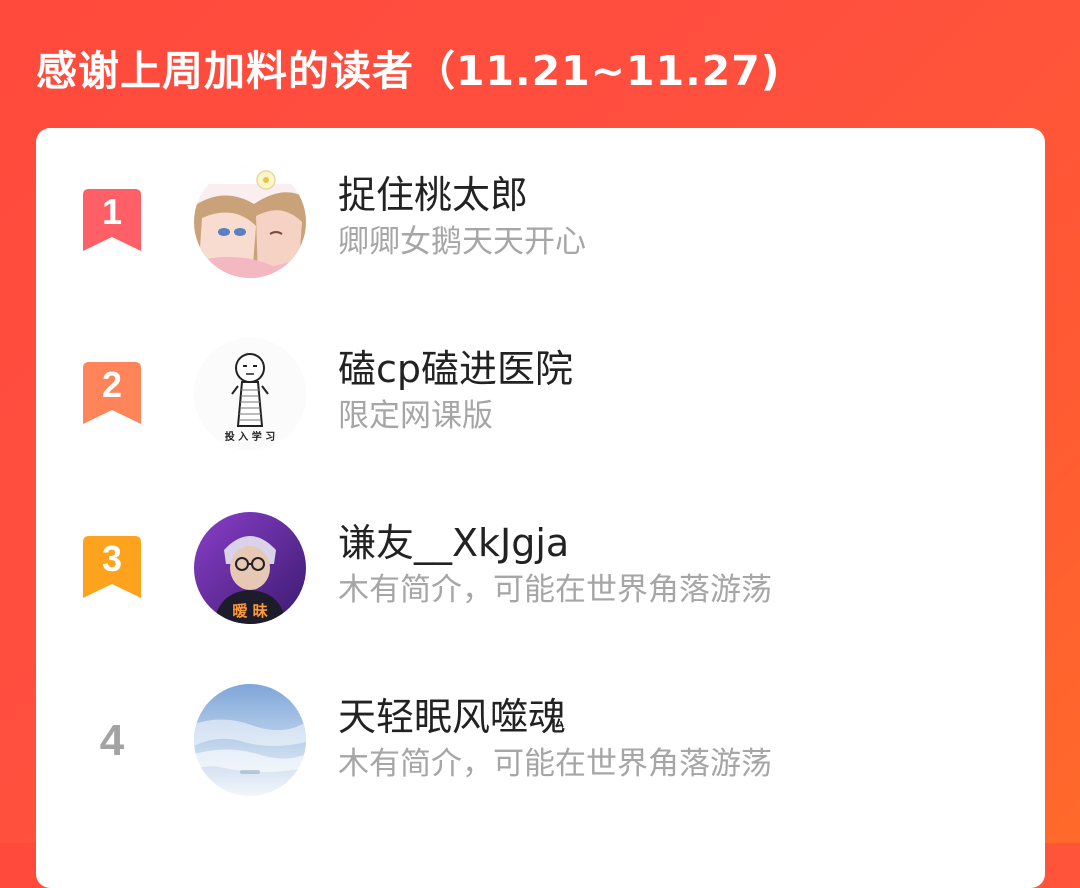 Image resolution: width=1080 pixels, height=888 pixels. What do you see at coordinates (112, 384) in the screenshot?
I see `rank-number: 2` at bounding box center [112, 384].